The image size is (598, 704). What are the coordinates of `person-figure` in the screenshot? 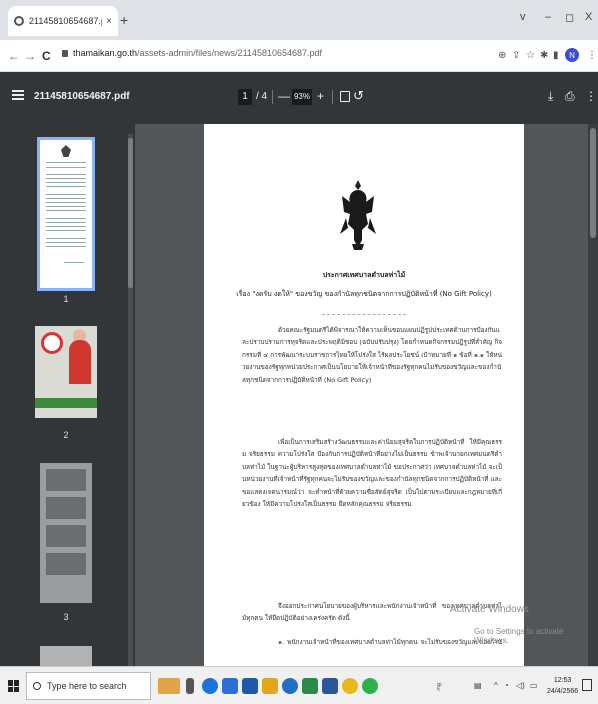 It's located at (80, 362).